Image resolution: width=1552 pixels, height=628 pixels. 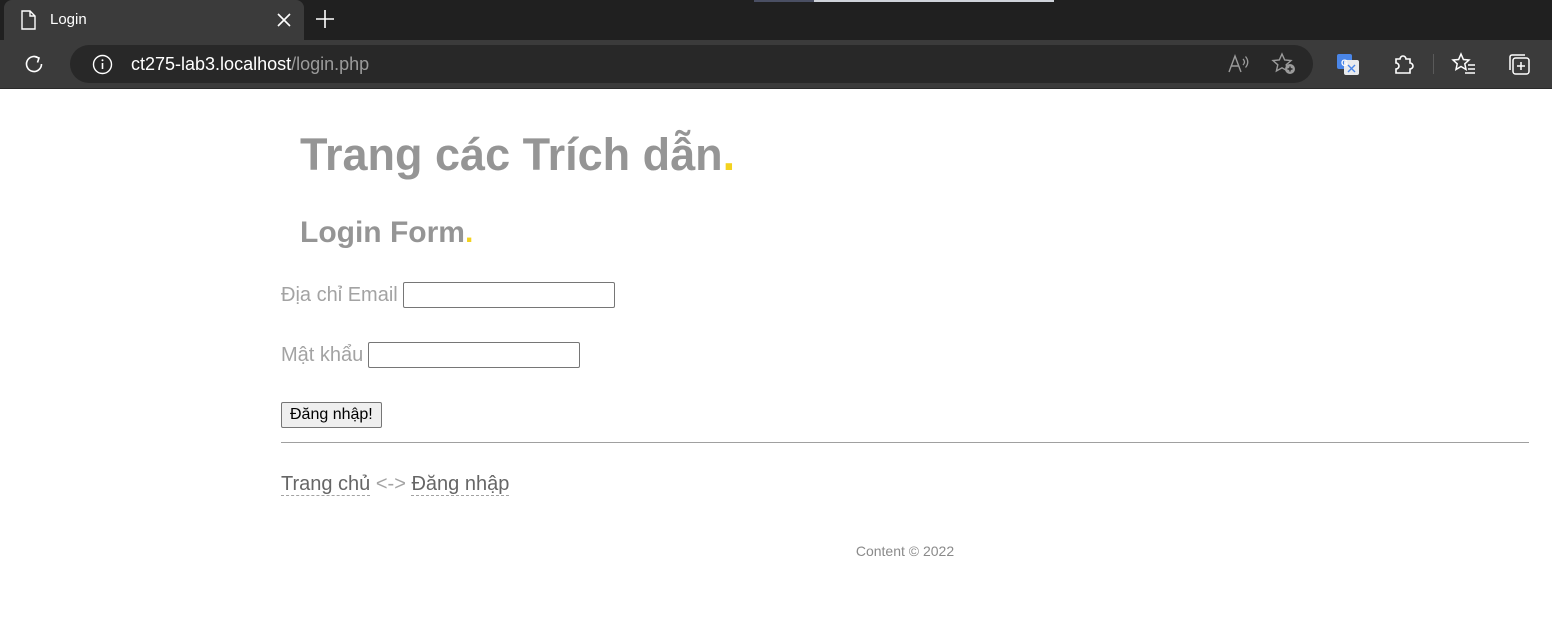 I want to click on password-row: Mật khẩu, so click(x=431, y=355).